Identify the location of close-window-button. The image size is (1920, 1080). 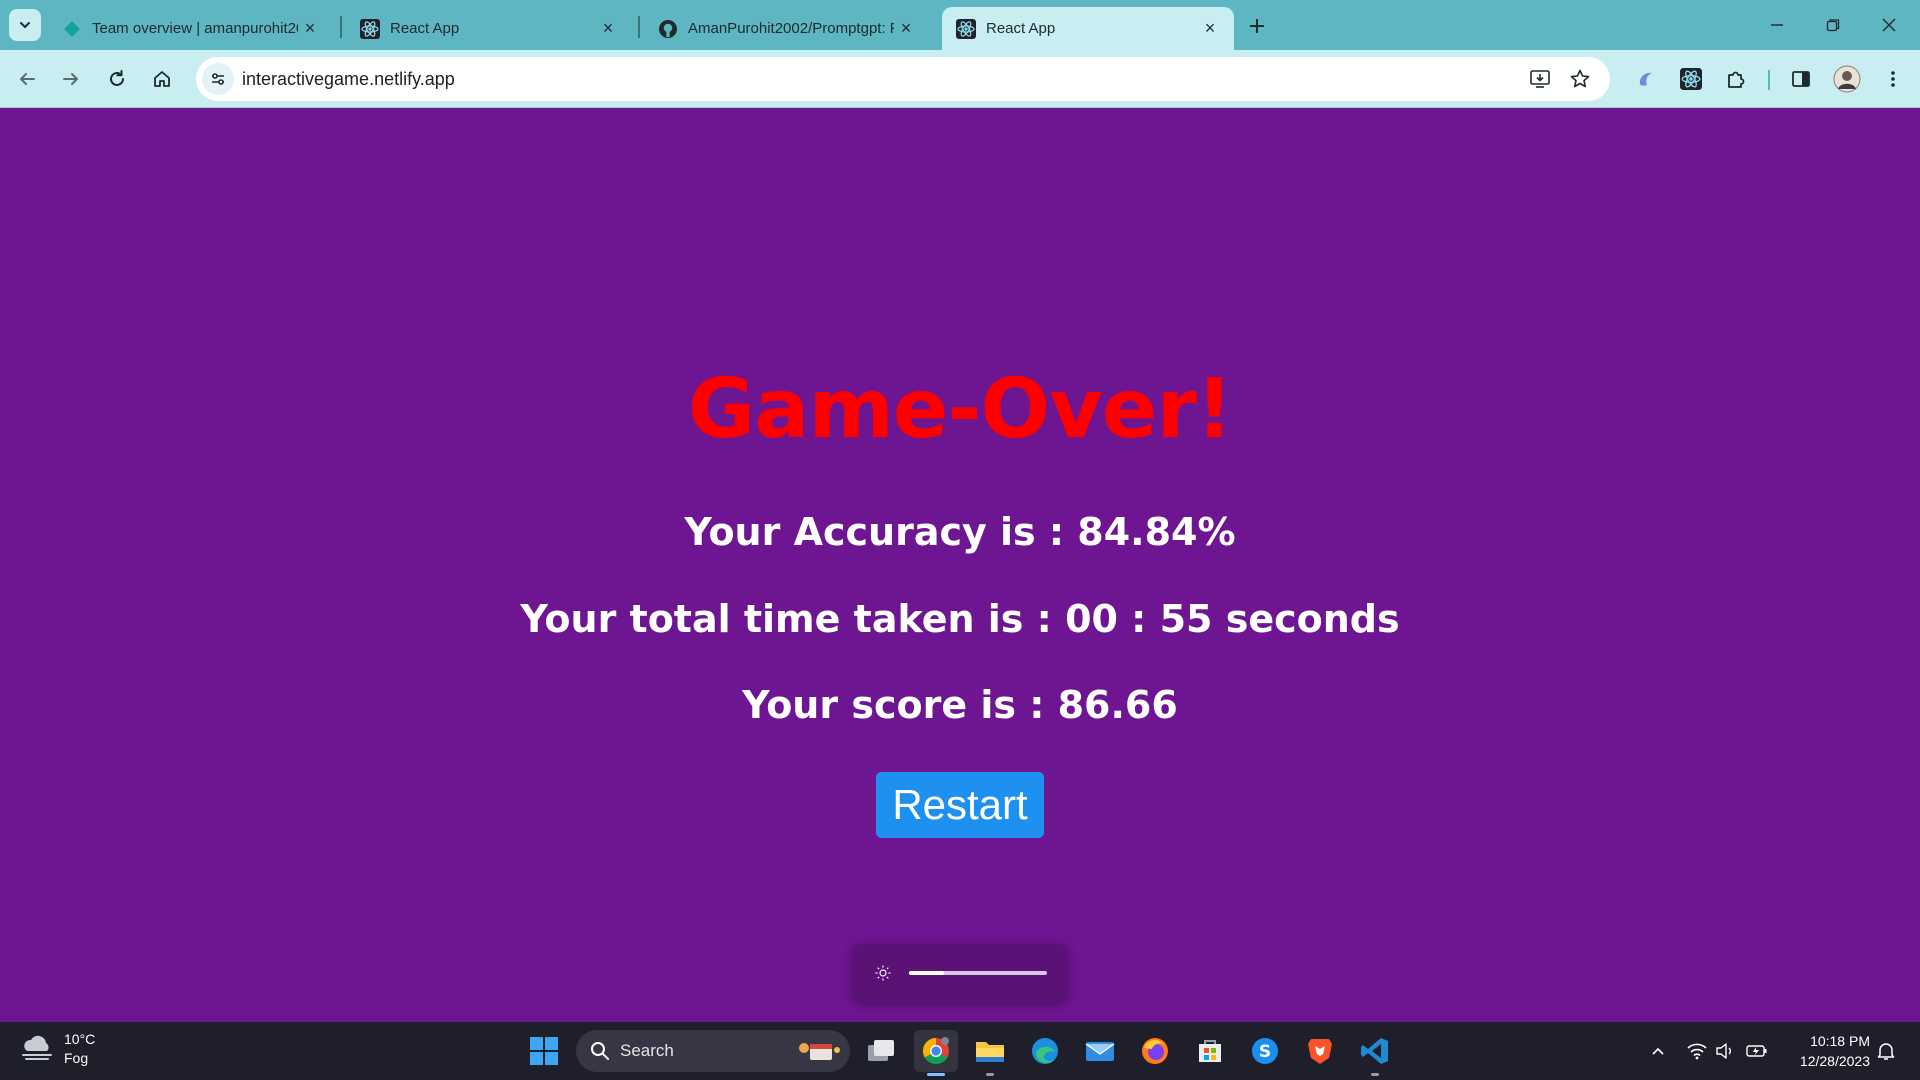
(1889, 25).